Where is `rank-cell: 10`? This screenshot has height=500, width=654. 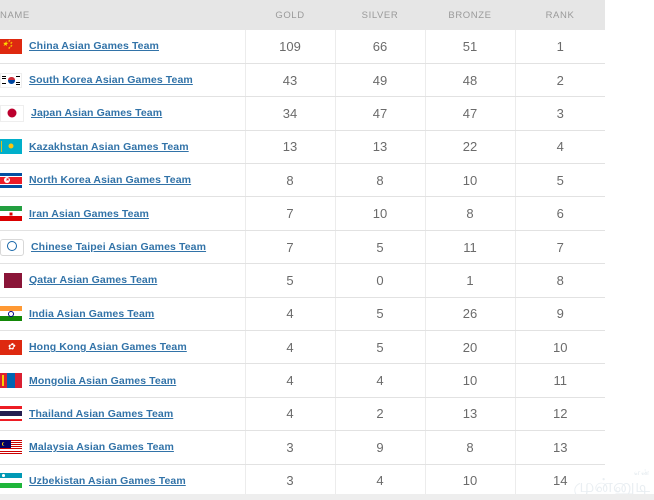
rank-cell: 10 is located at coordinates (559, 347).